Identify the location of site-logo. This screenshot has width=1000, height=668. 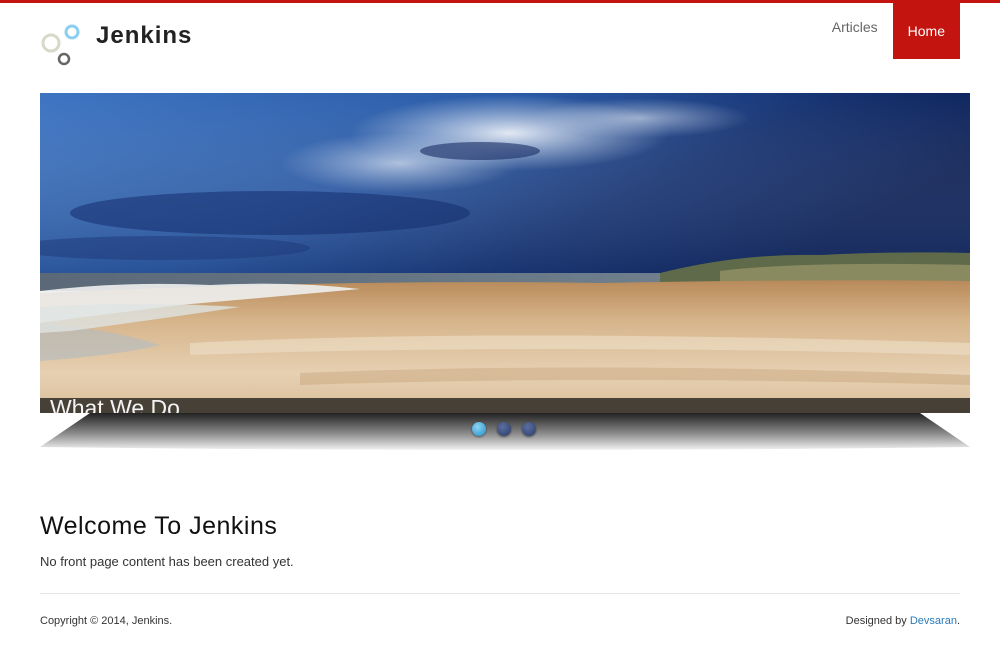
(62, 45).